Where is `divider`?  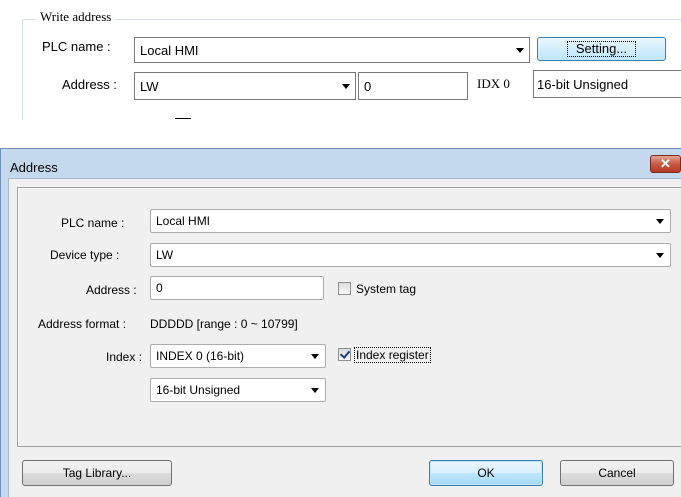 divider is located at coordinates (183, 118).